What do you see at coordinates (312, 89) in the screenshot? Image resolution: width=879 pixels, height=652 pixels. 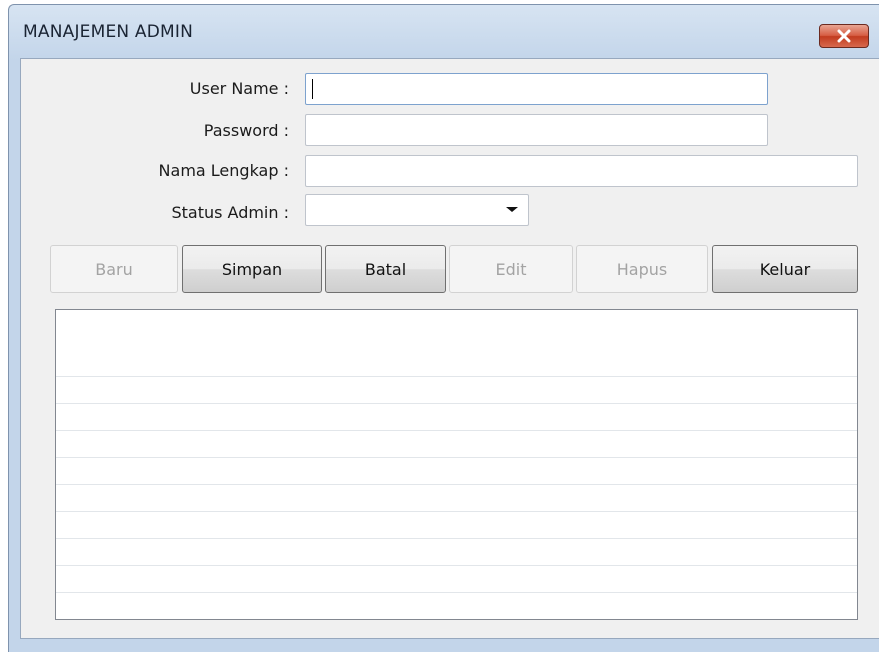 I see `text-caret` at bounding box center [312, 89].